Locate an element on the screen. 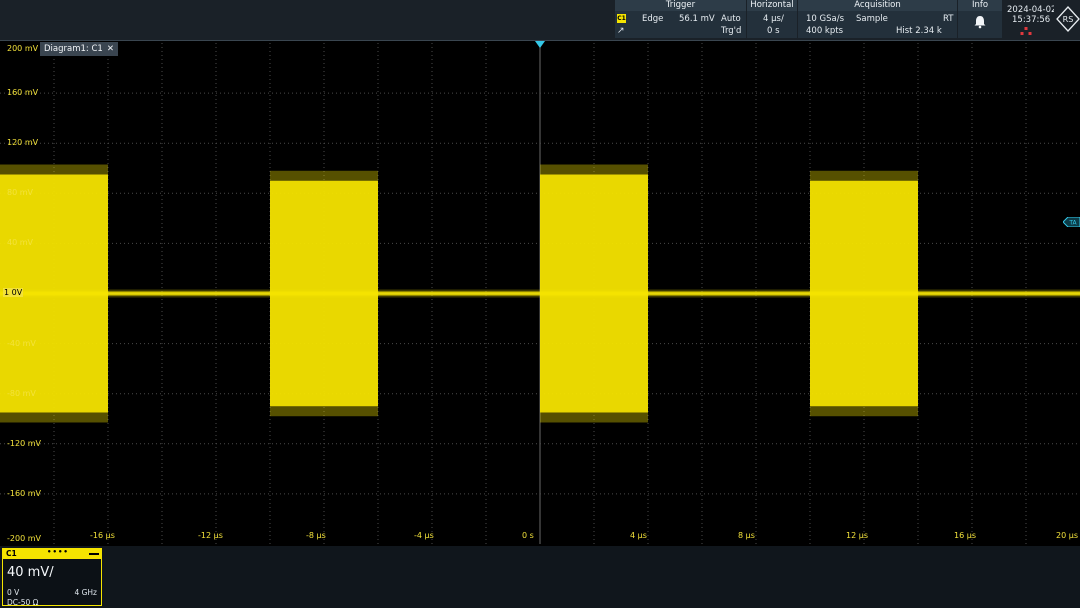 The height and width of the screenshot is (608, 1080). x-tick-label: 4 µs is located at coordinates (638, 535).